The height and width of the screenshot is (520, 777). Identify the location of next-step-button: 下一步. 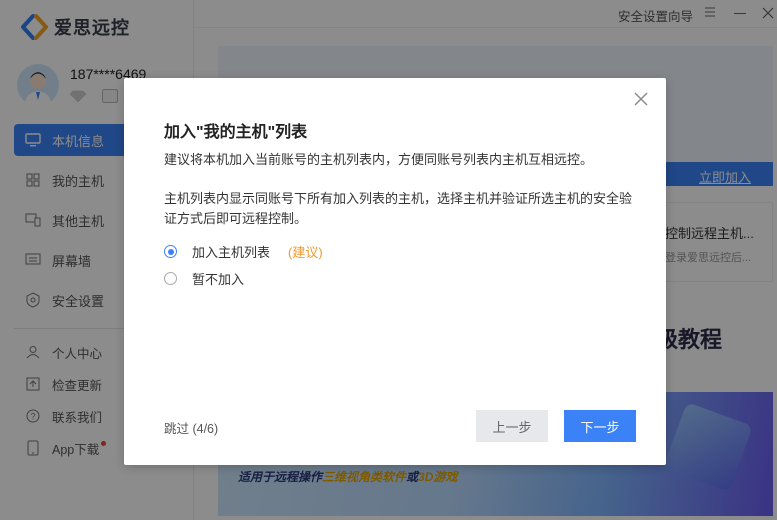
(600, 426).